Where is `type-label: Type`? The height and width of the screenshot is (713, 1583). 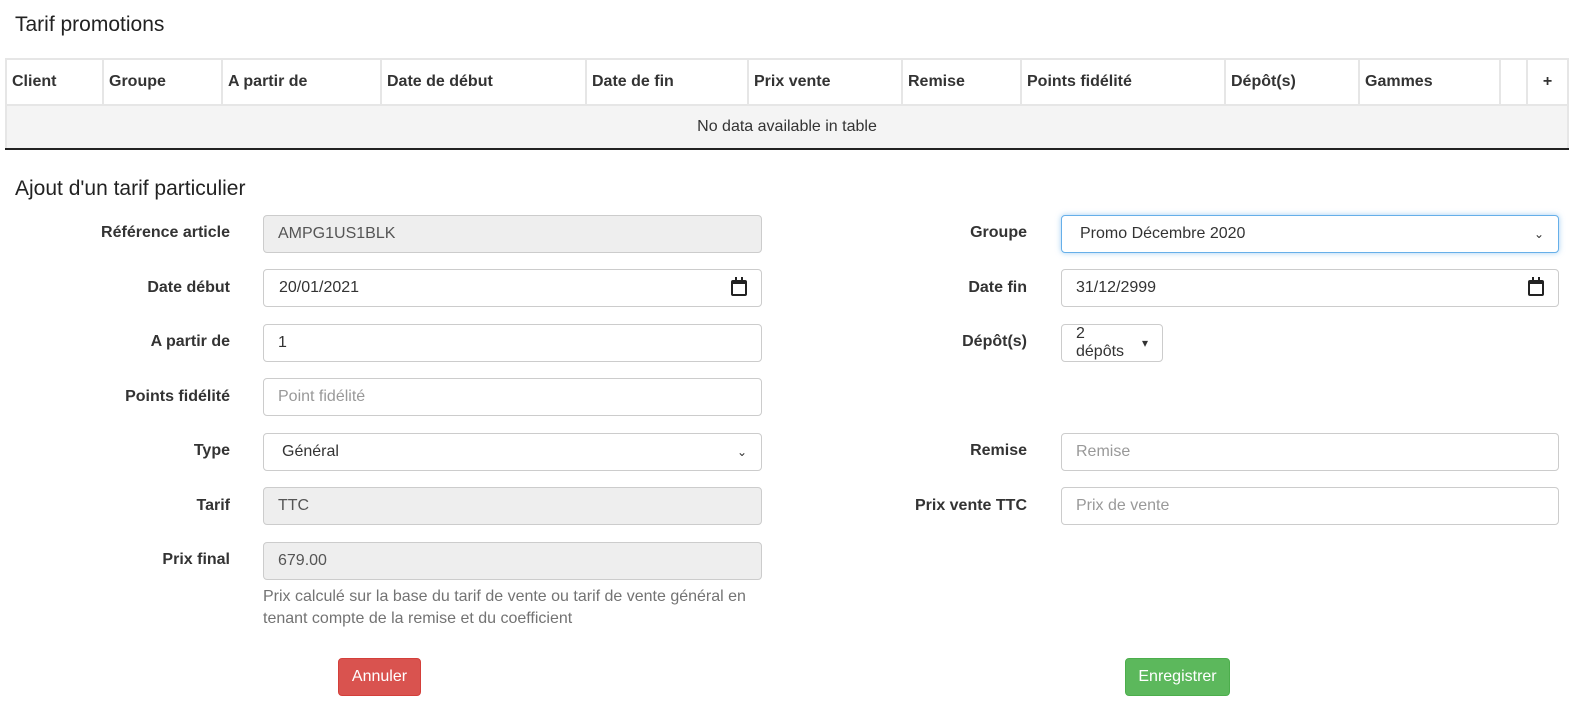
type-label: Type is located at coordinates (211, 450).